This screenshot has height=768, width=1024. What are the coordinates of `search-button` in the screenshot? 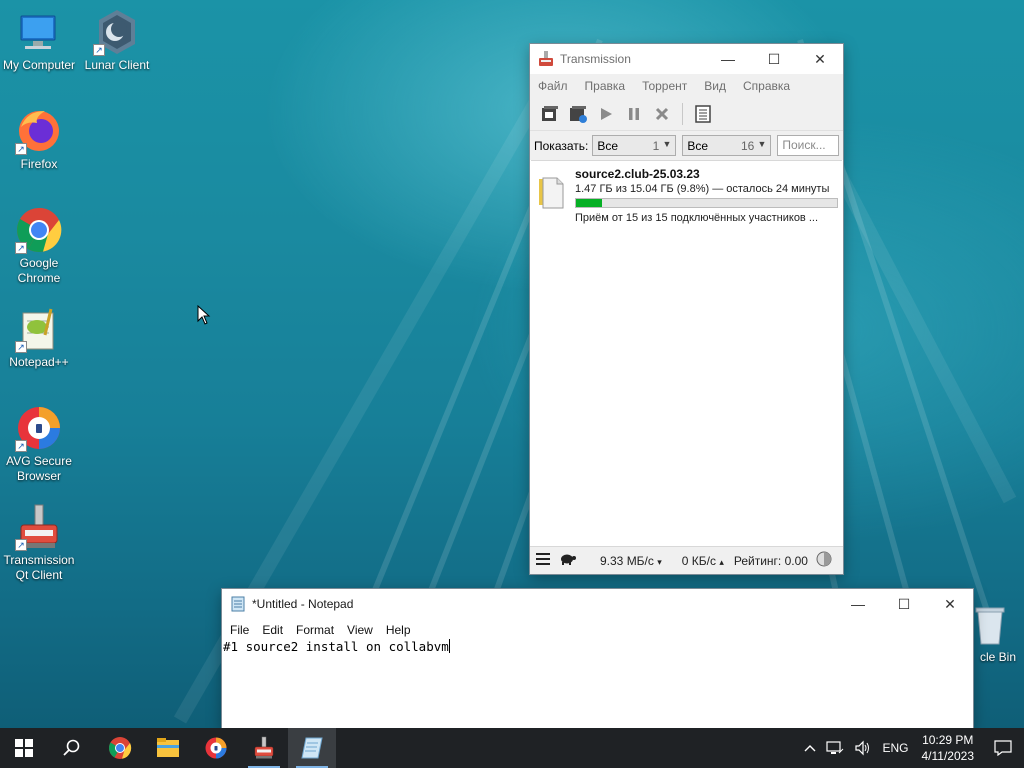 It's located at (72, 748).